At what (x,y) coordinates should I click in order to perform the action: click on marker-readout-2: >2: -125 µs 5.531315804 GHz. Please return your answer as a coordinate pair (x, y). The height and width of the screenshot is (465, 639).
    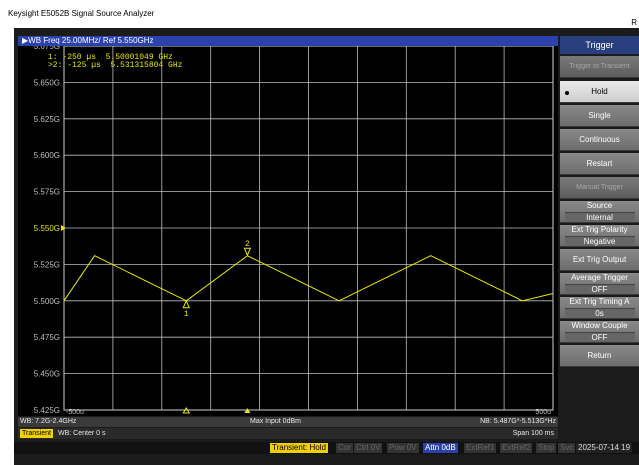
    Looking at the image, I should click on (115, 65).